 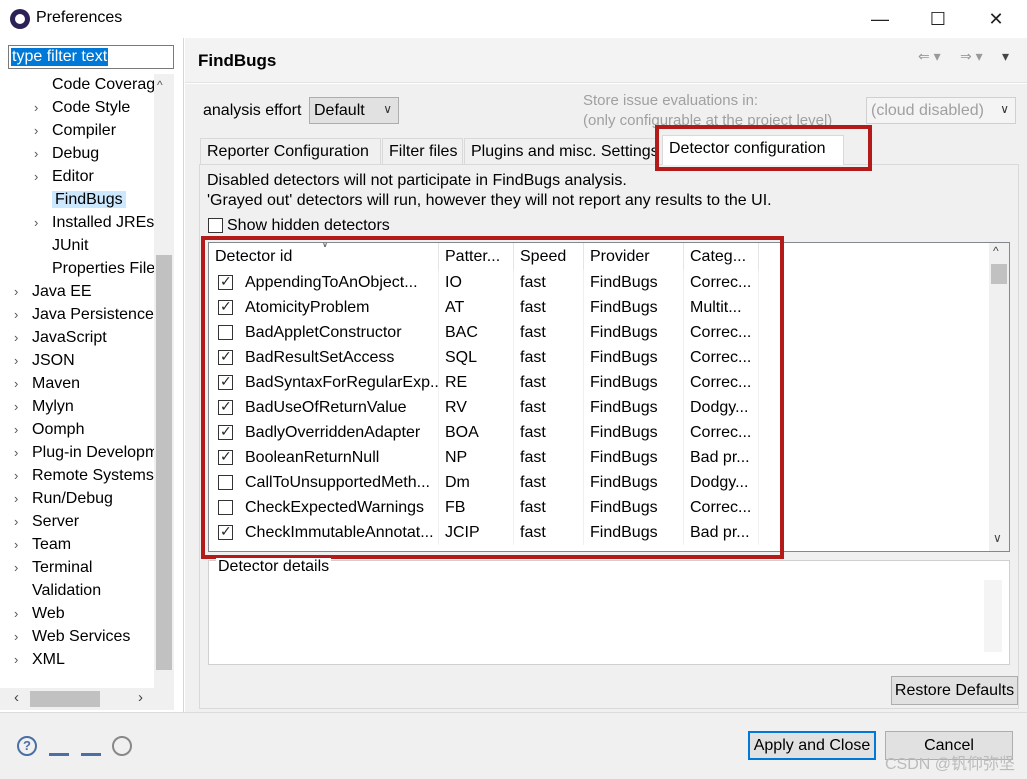 What do you see at coordinates (75, 131) in the screenshot?
I see `tree-item: › Compiler` at bounding box center [75, 131].